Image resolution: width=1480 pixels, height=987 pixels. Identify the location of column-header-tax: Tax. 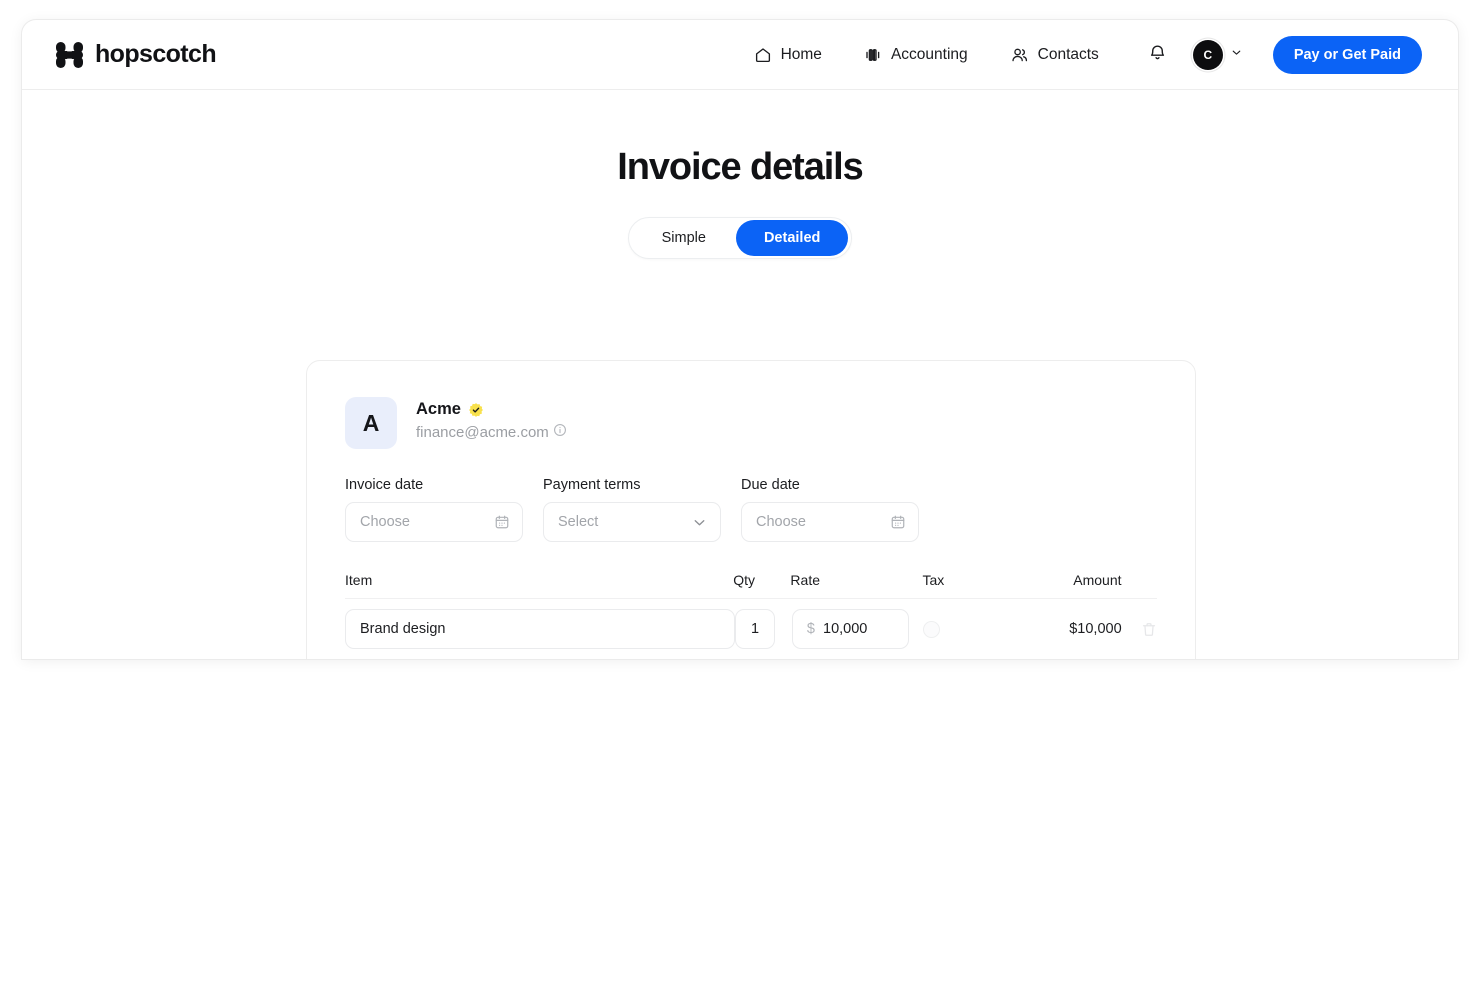
(933, 580).